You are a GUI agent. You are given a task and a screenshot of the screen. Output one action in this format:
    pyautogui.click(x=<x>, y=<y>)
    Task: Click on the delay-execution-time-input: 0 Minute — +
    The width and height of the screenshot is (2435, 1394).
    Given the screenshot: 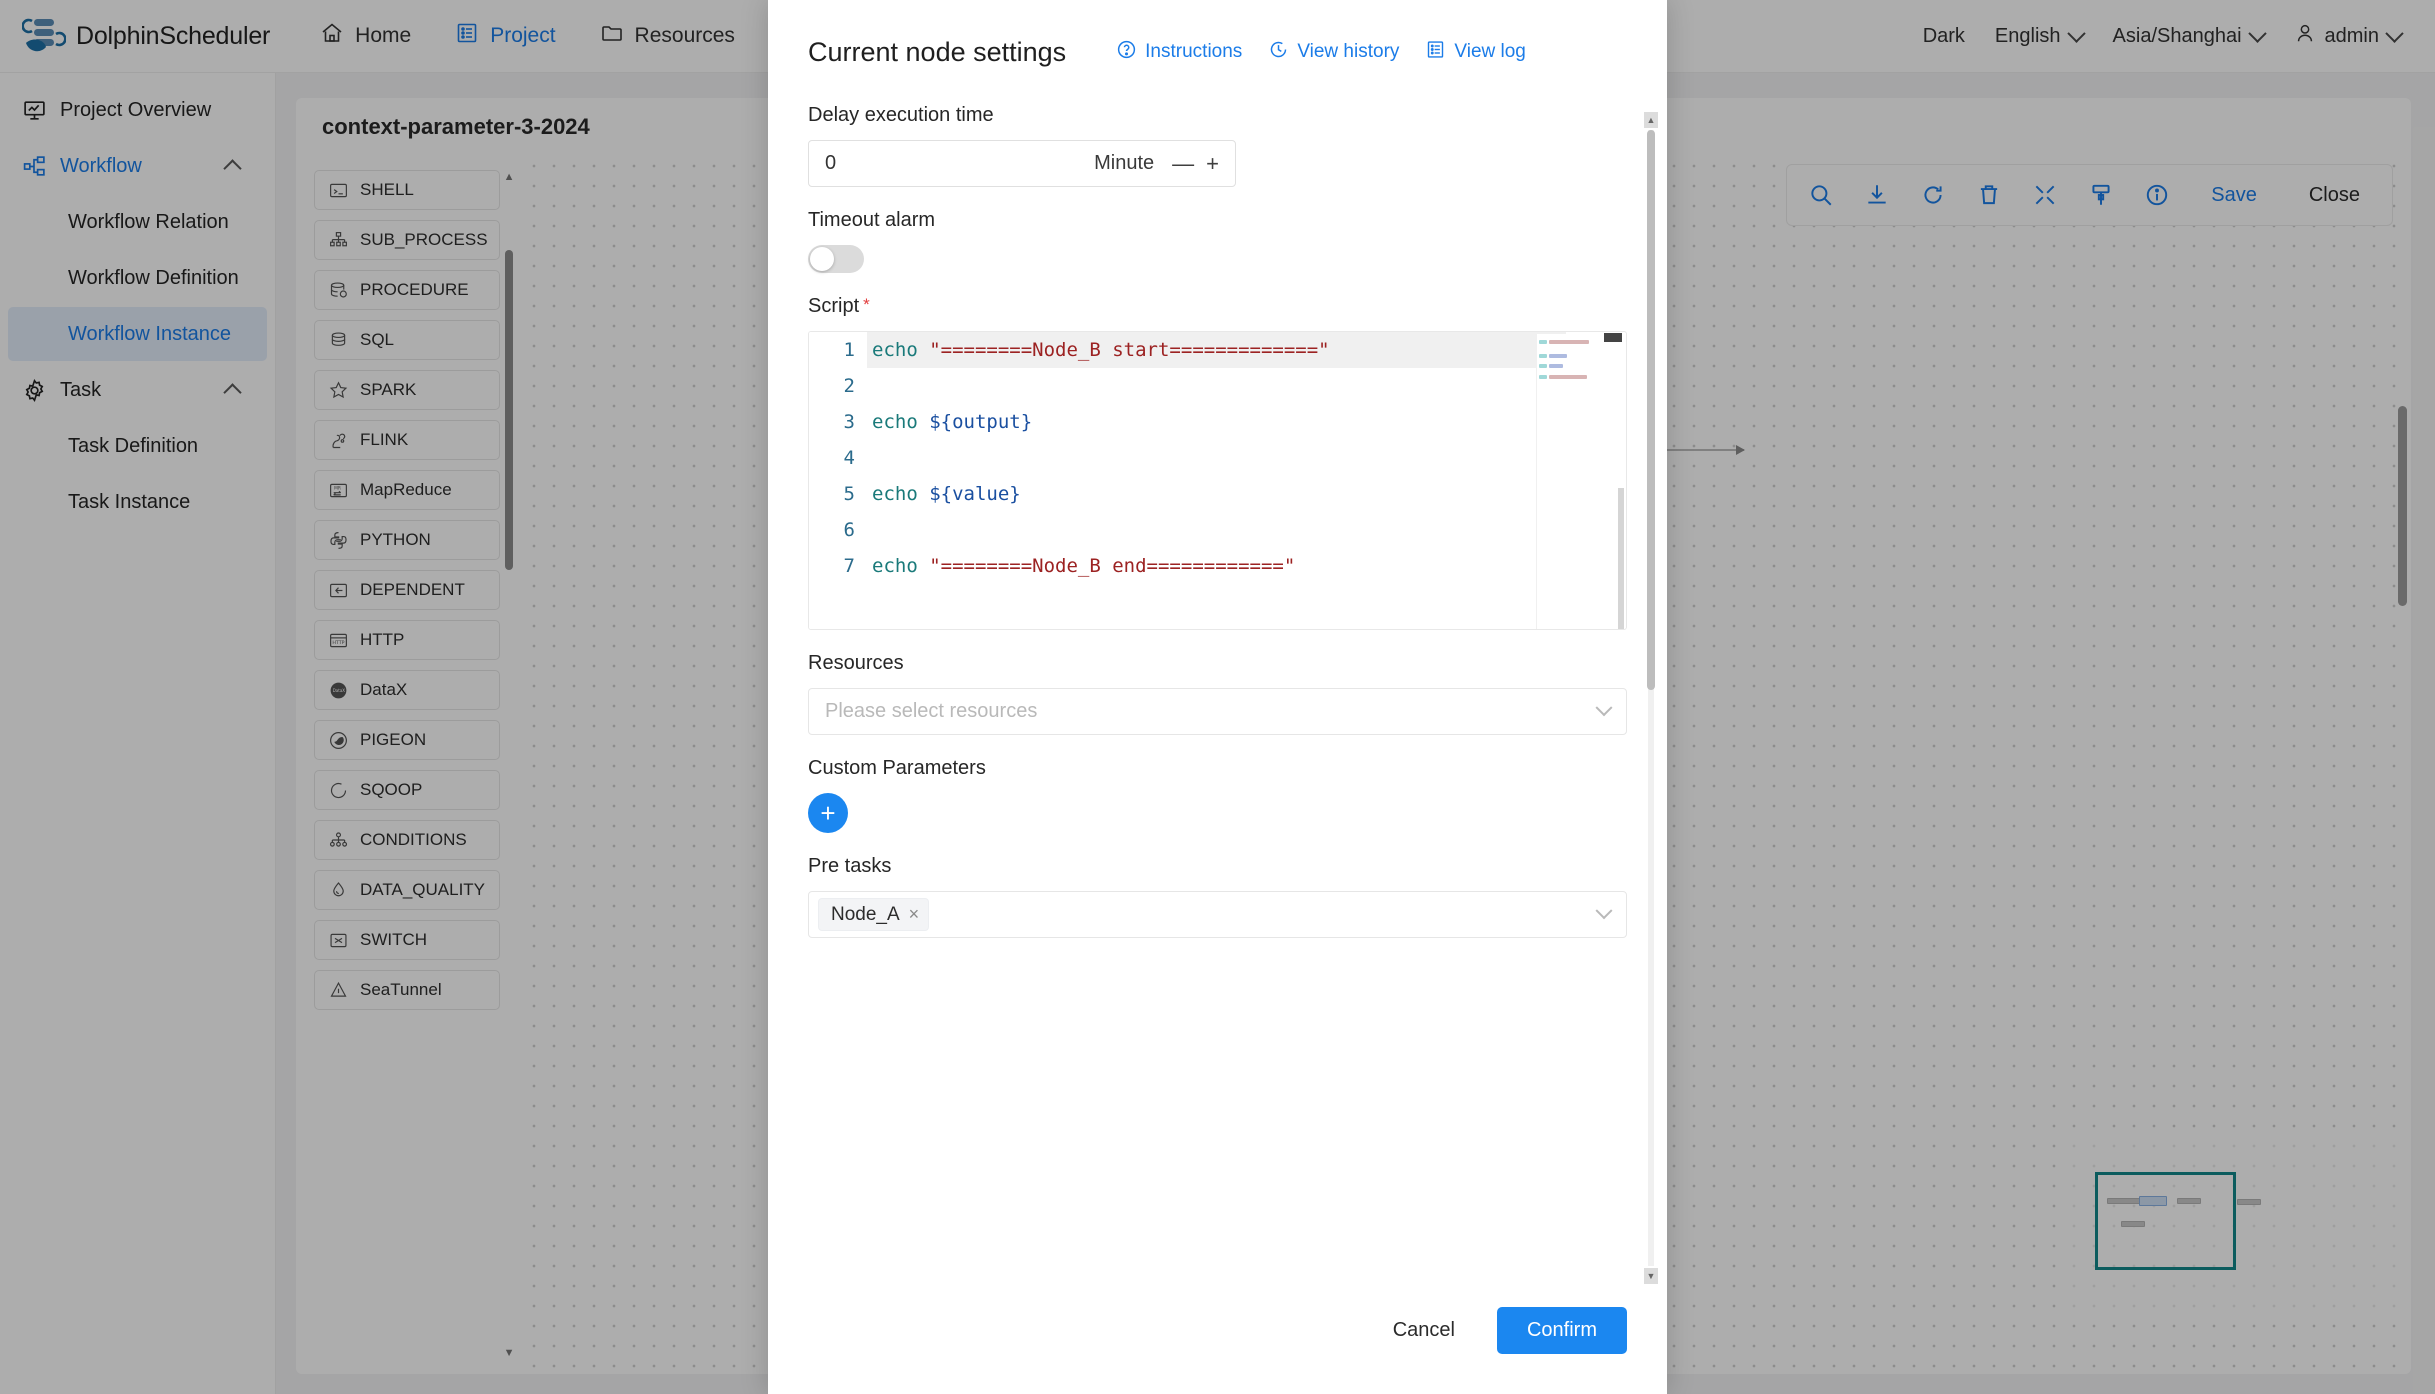 What is the action you would take?
    pyautogui.click(x=1022, y=163)
    